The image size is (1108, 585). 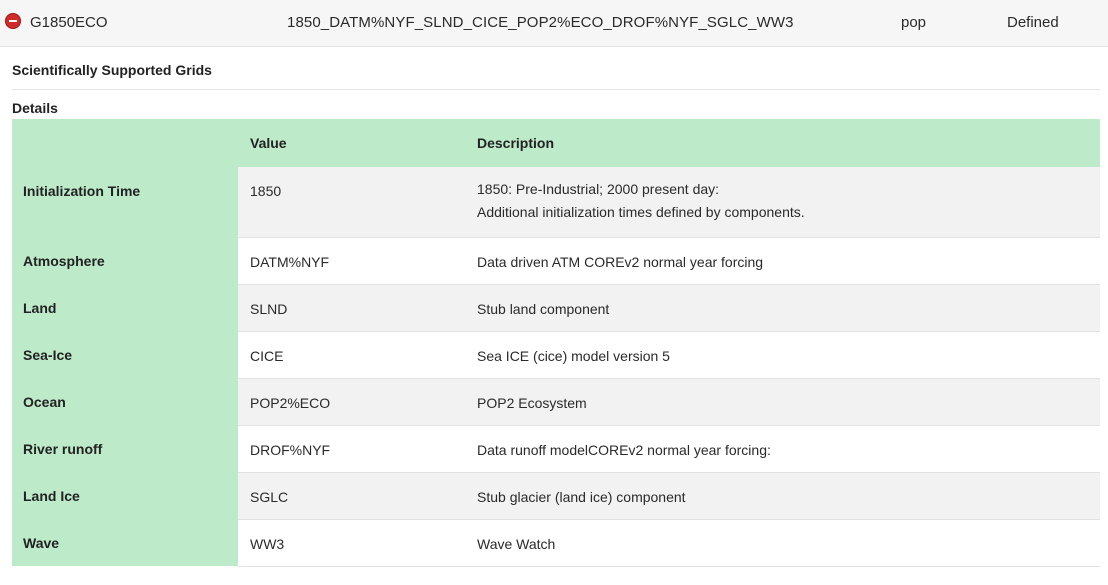 I want to click on row-description: Stub glacier (land ice) component, so click(x=581, y=496).